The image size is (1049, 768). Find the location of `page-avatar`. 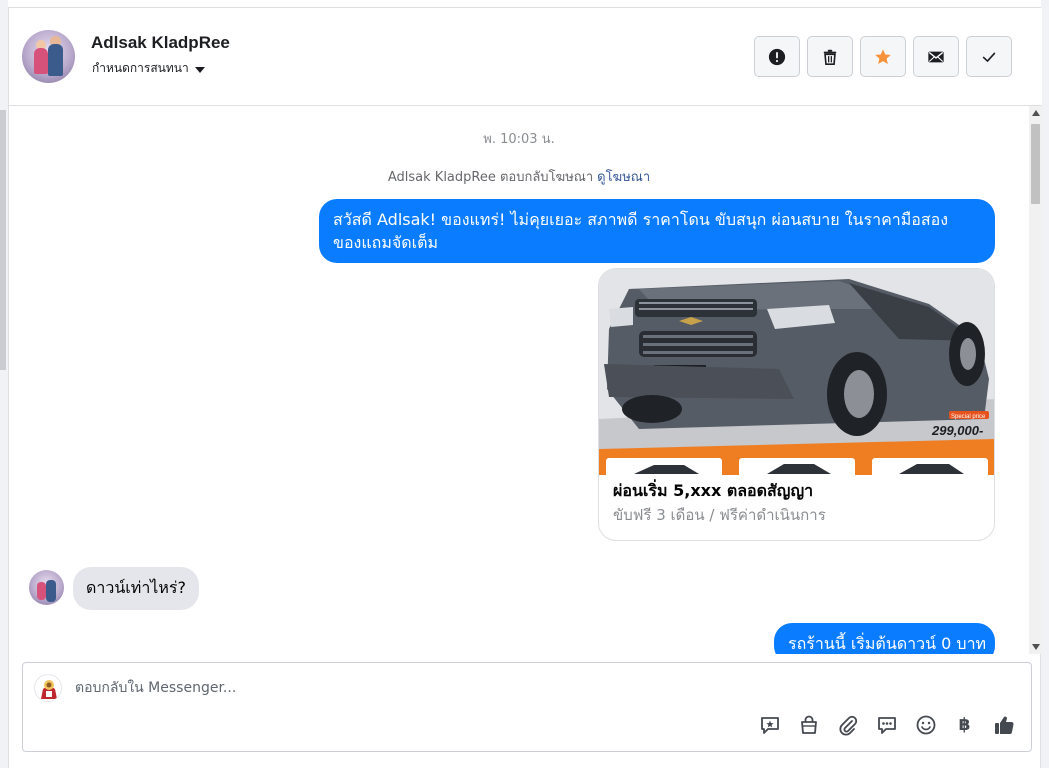

page-avatar is located at coordinates (48, 688).